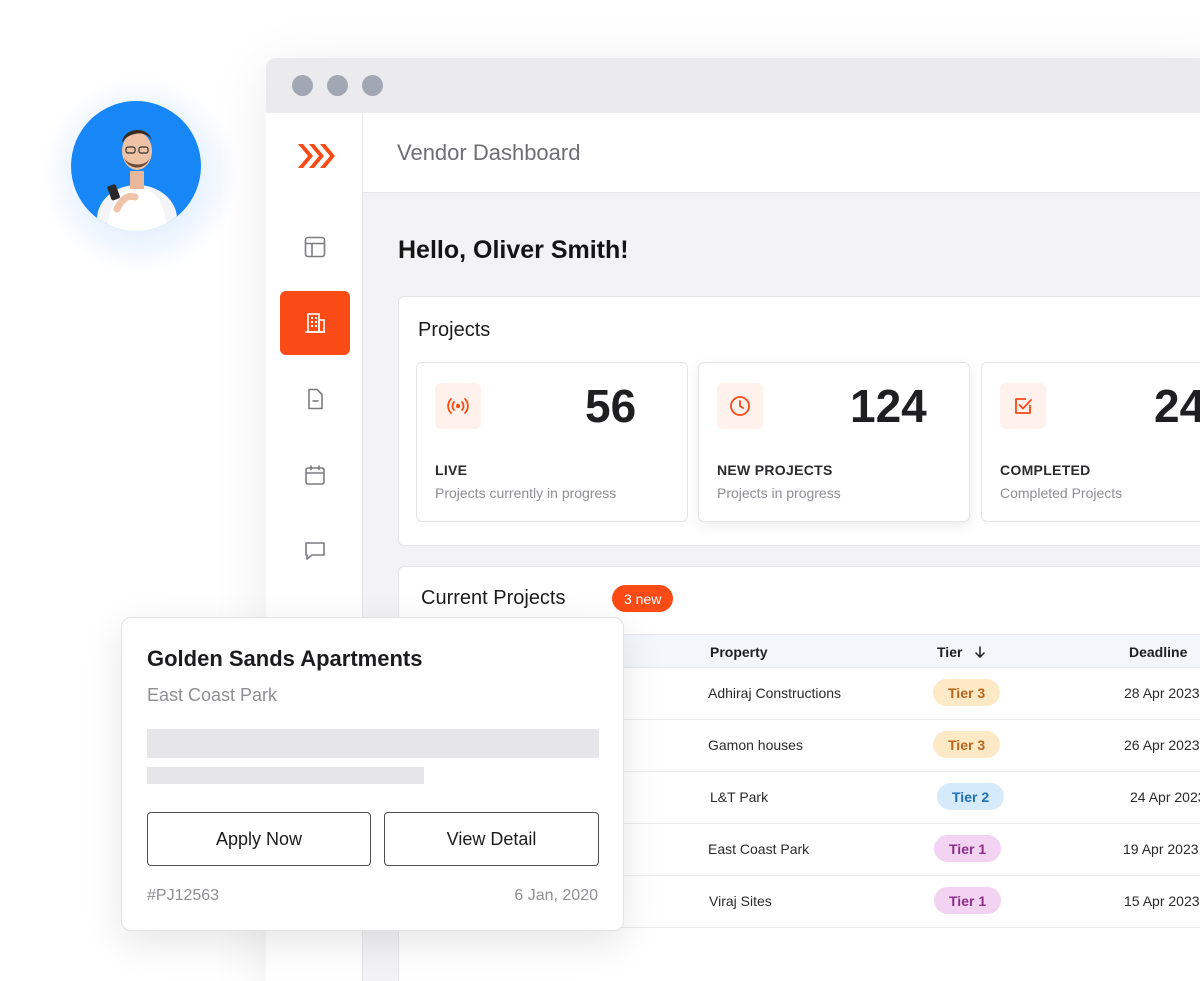 The width and height of the screenshot is (1200, 981). I want to click on sidebar-item-properties, so click(315, 323).